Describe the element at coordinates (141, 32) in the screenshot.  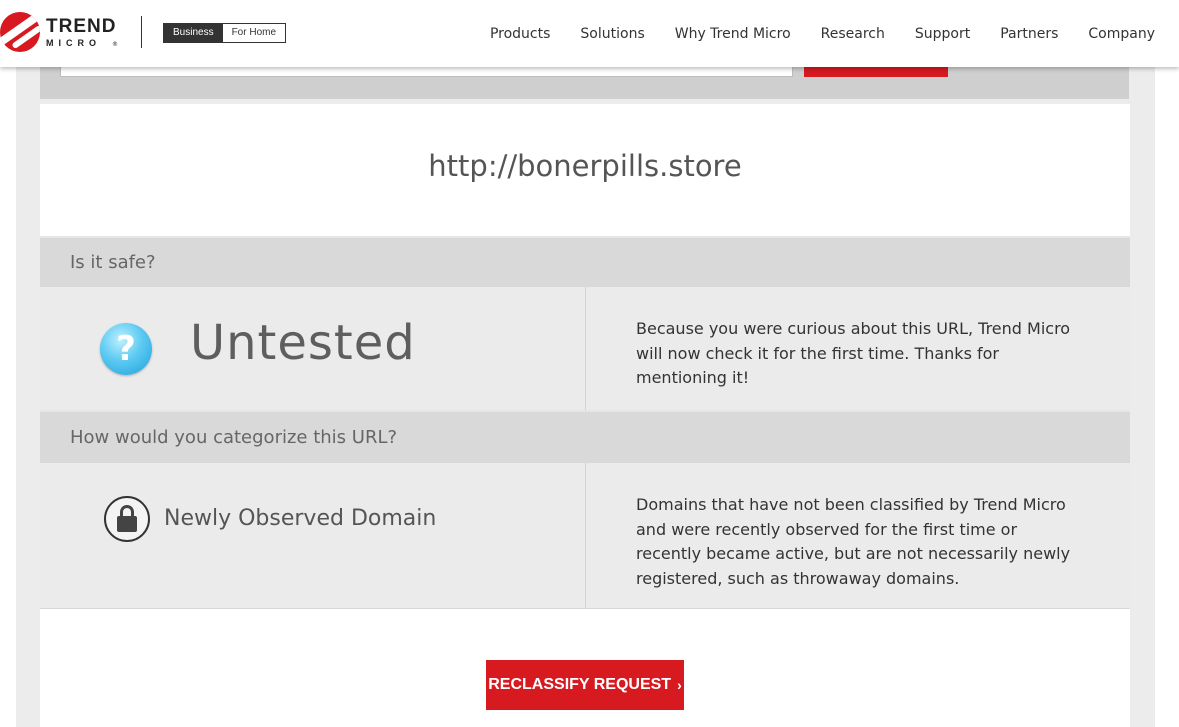
I see `header-divider` at that location.